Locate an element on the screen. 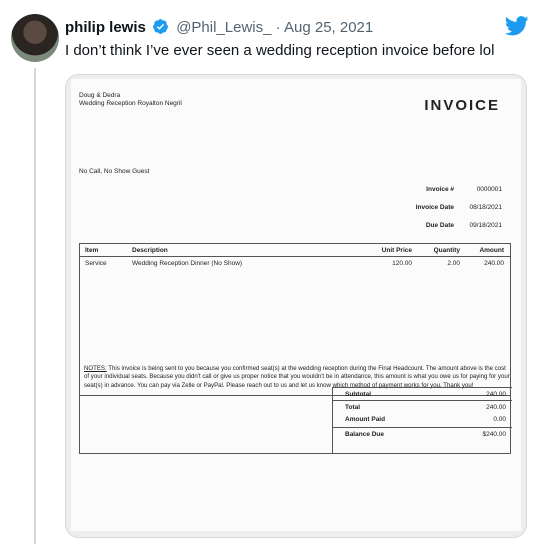 The image size is (541, 544). subtotal-label: Subtotal is located at coordinates (358, 394).